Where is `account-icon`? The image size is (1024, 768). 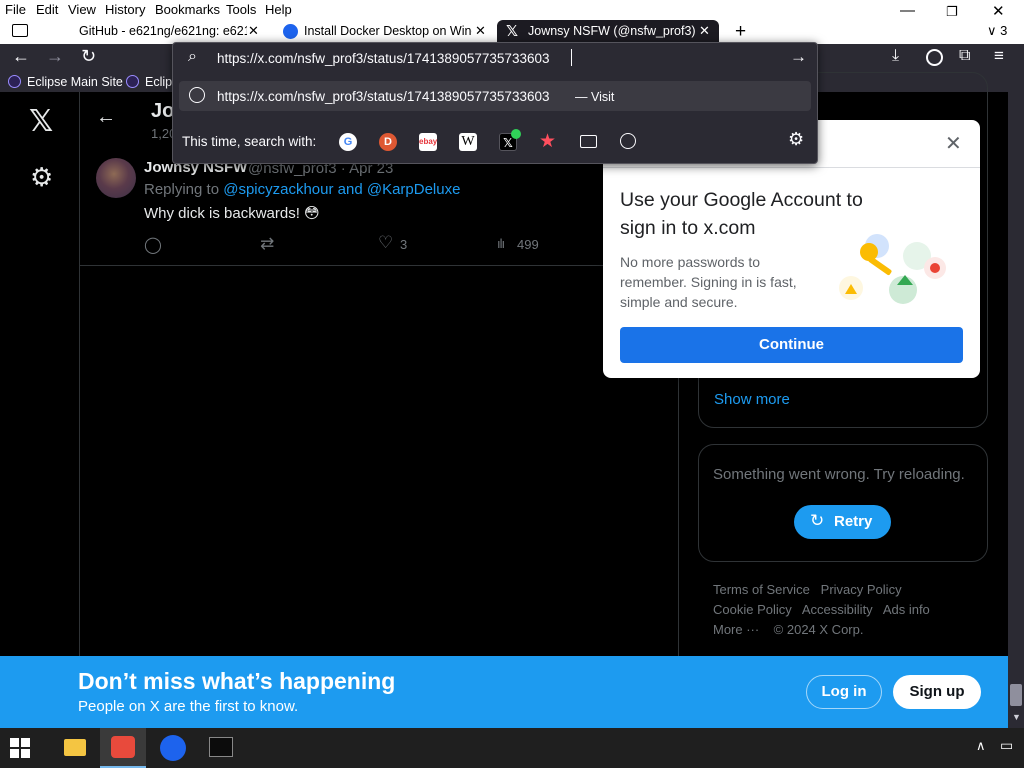 account-icon is located at coordinates (934, 57).